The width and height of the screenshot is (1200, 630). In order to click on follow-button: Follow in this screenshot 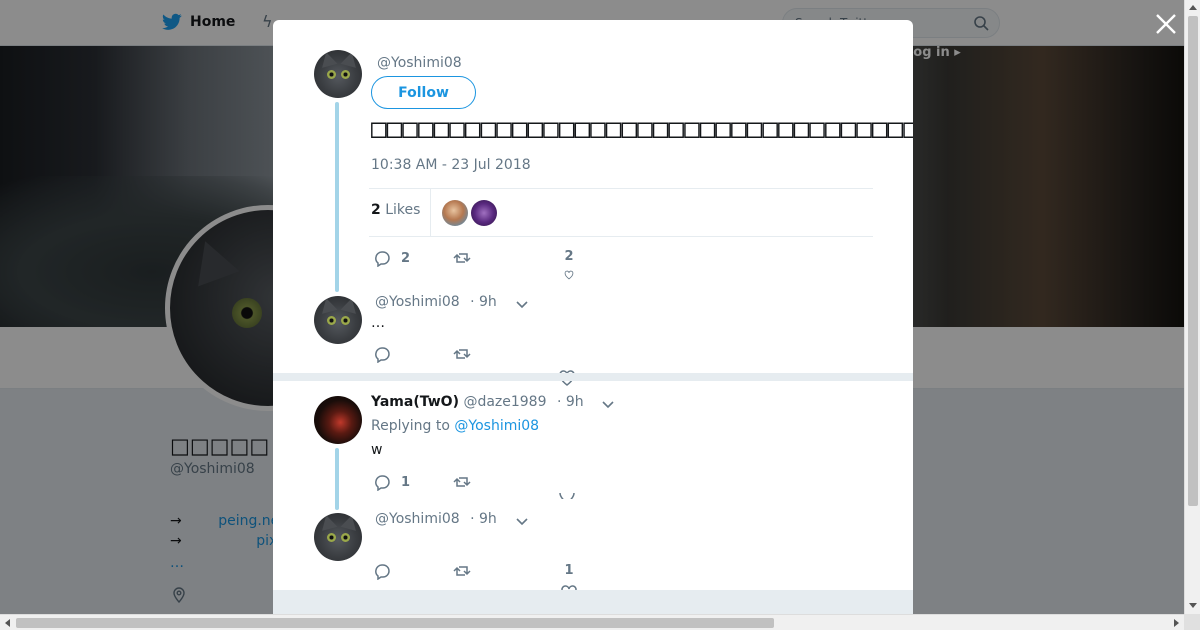, I will do `click(423, 92)`.